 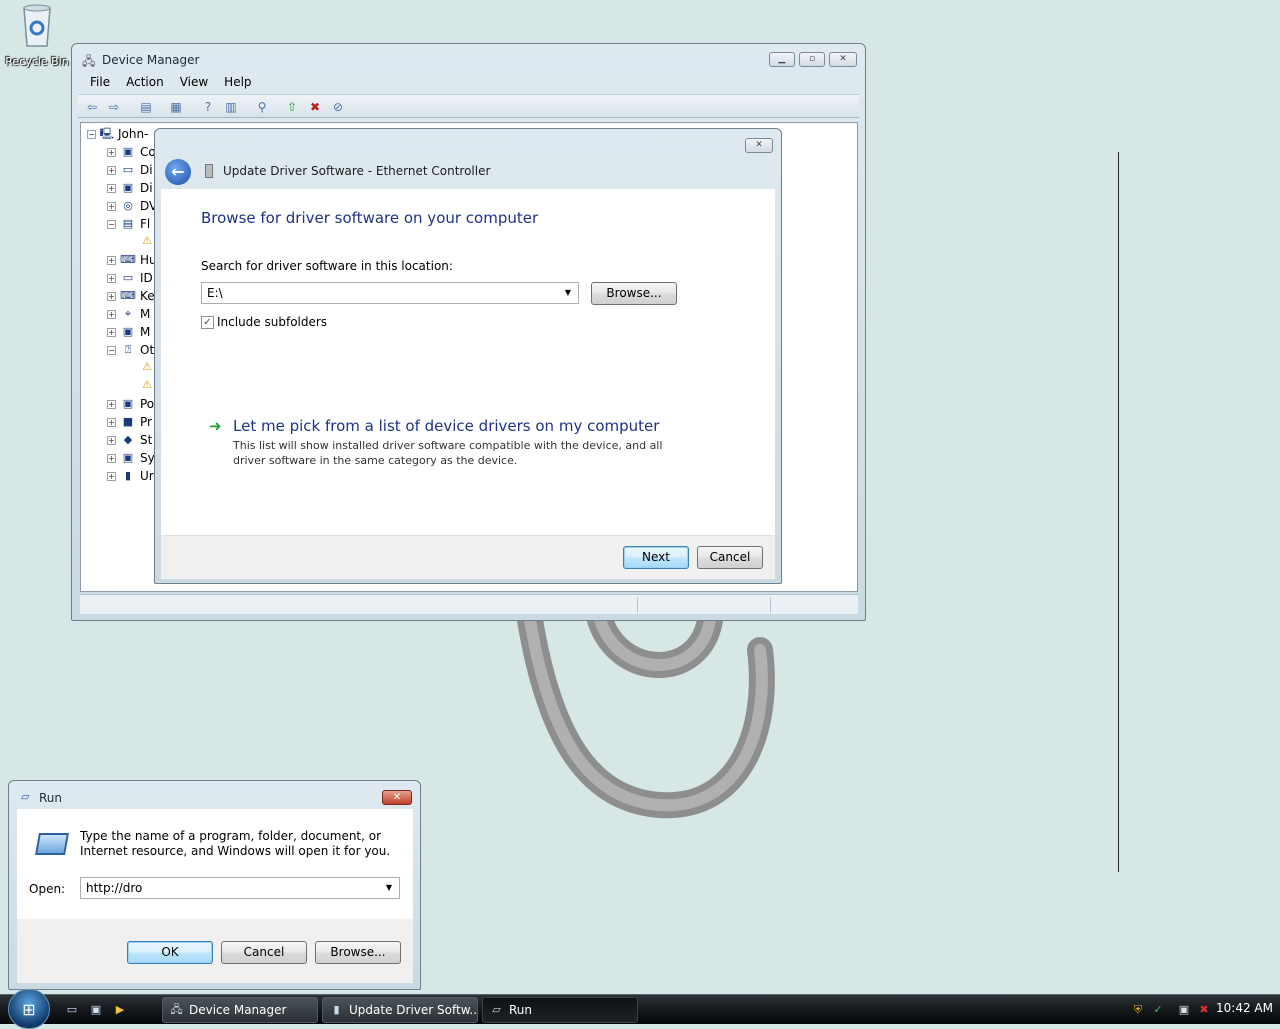 What do you see at coordinates (194, 82) in the screenshot?
I see `menu-view: View` at bounding box center [194, 82].